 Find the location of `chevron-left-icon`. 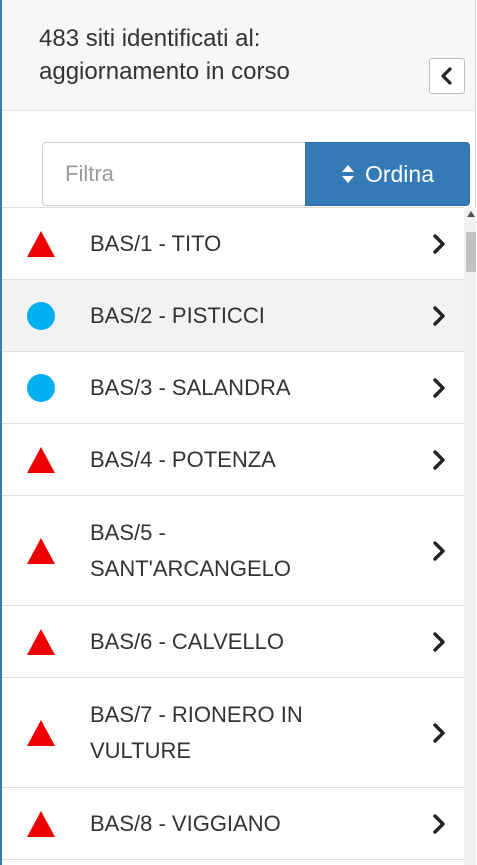

chevron-left-icon is located at coordinates (446, 76).